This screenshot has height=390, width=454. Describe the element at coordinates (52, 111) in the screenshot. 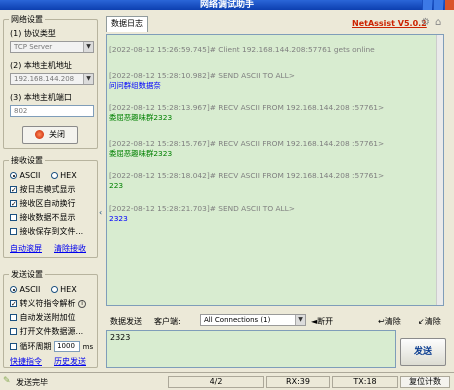

I see `port-input: 802` at that location.